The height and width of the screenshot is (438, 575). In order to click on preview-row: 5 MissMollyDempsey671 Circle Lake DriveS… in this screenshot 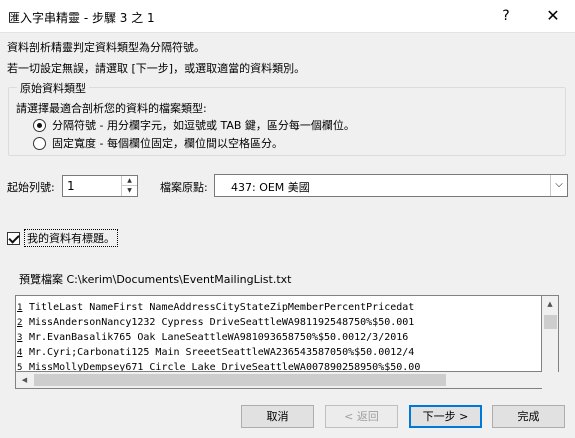, I will do `click(219, 366)`.